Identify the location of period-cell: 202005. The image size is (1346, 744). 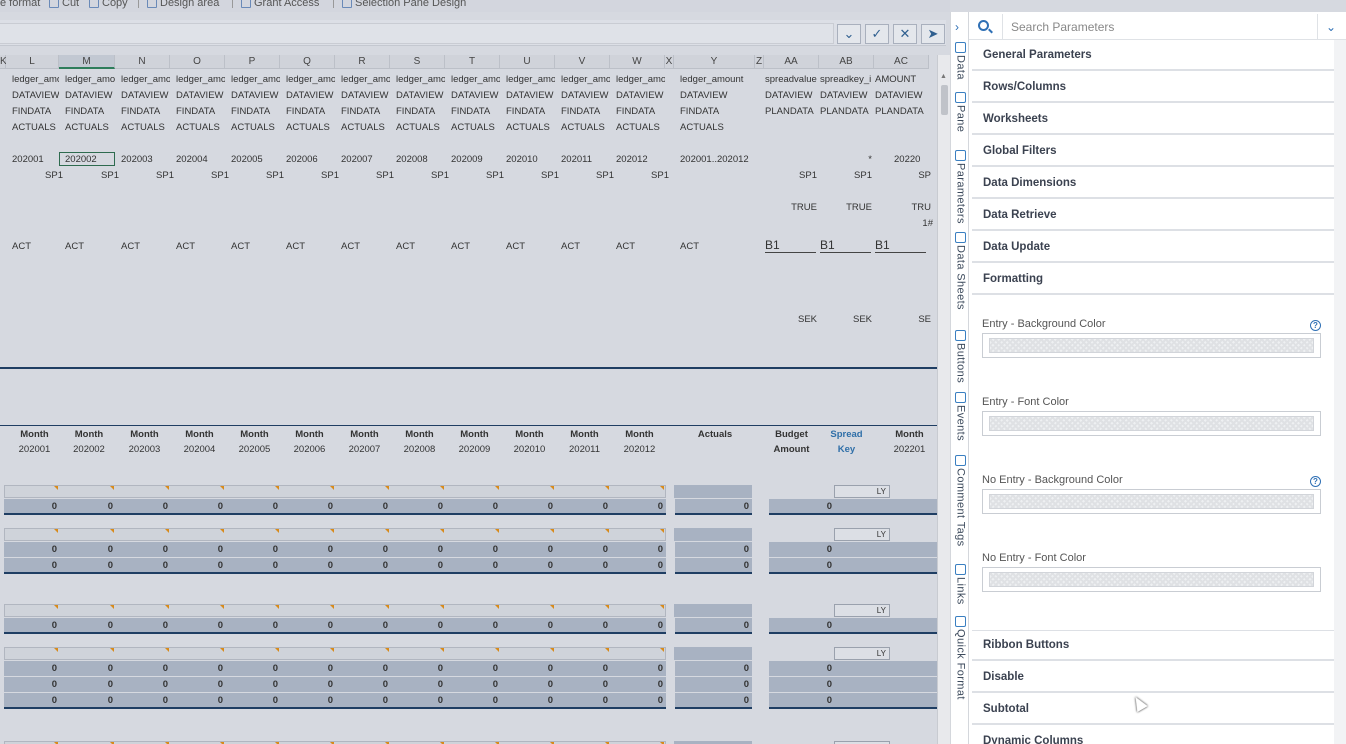
(258, 159).